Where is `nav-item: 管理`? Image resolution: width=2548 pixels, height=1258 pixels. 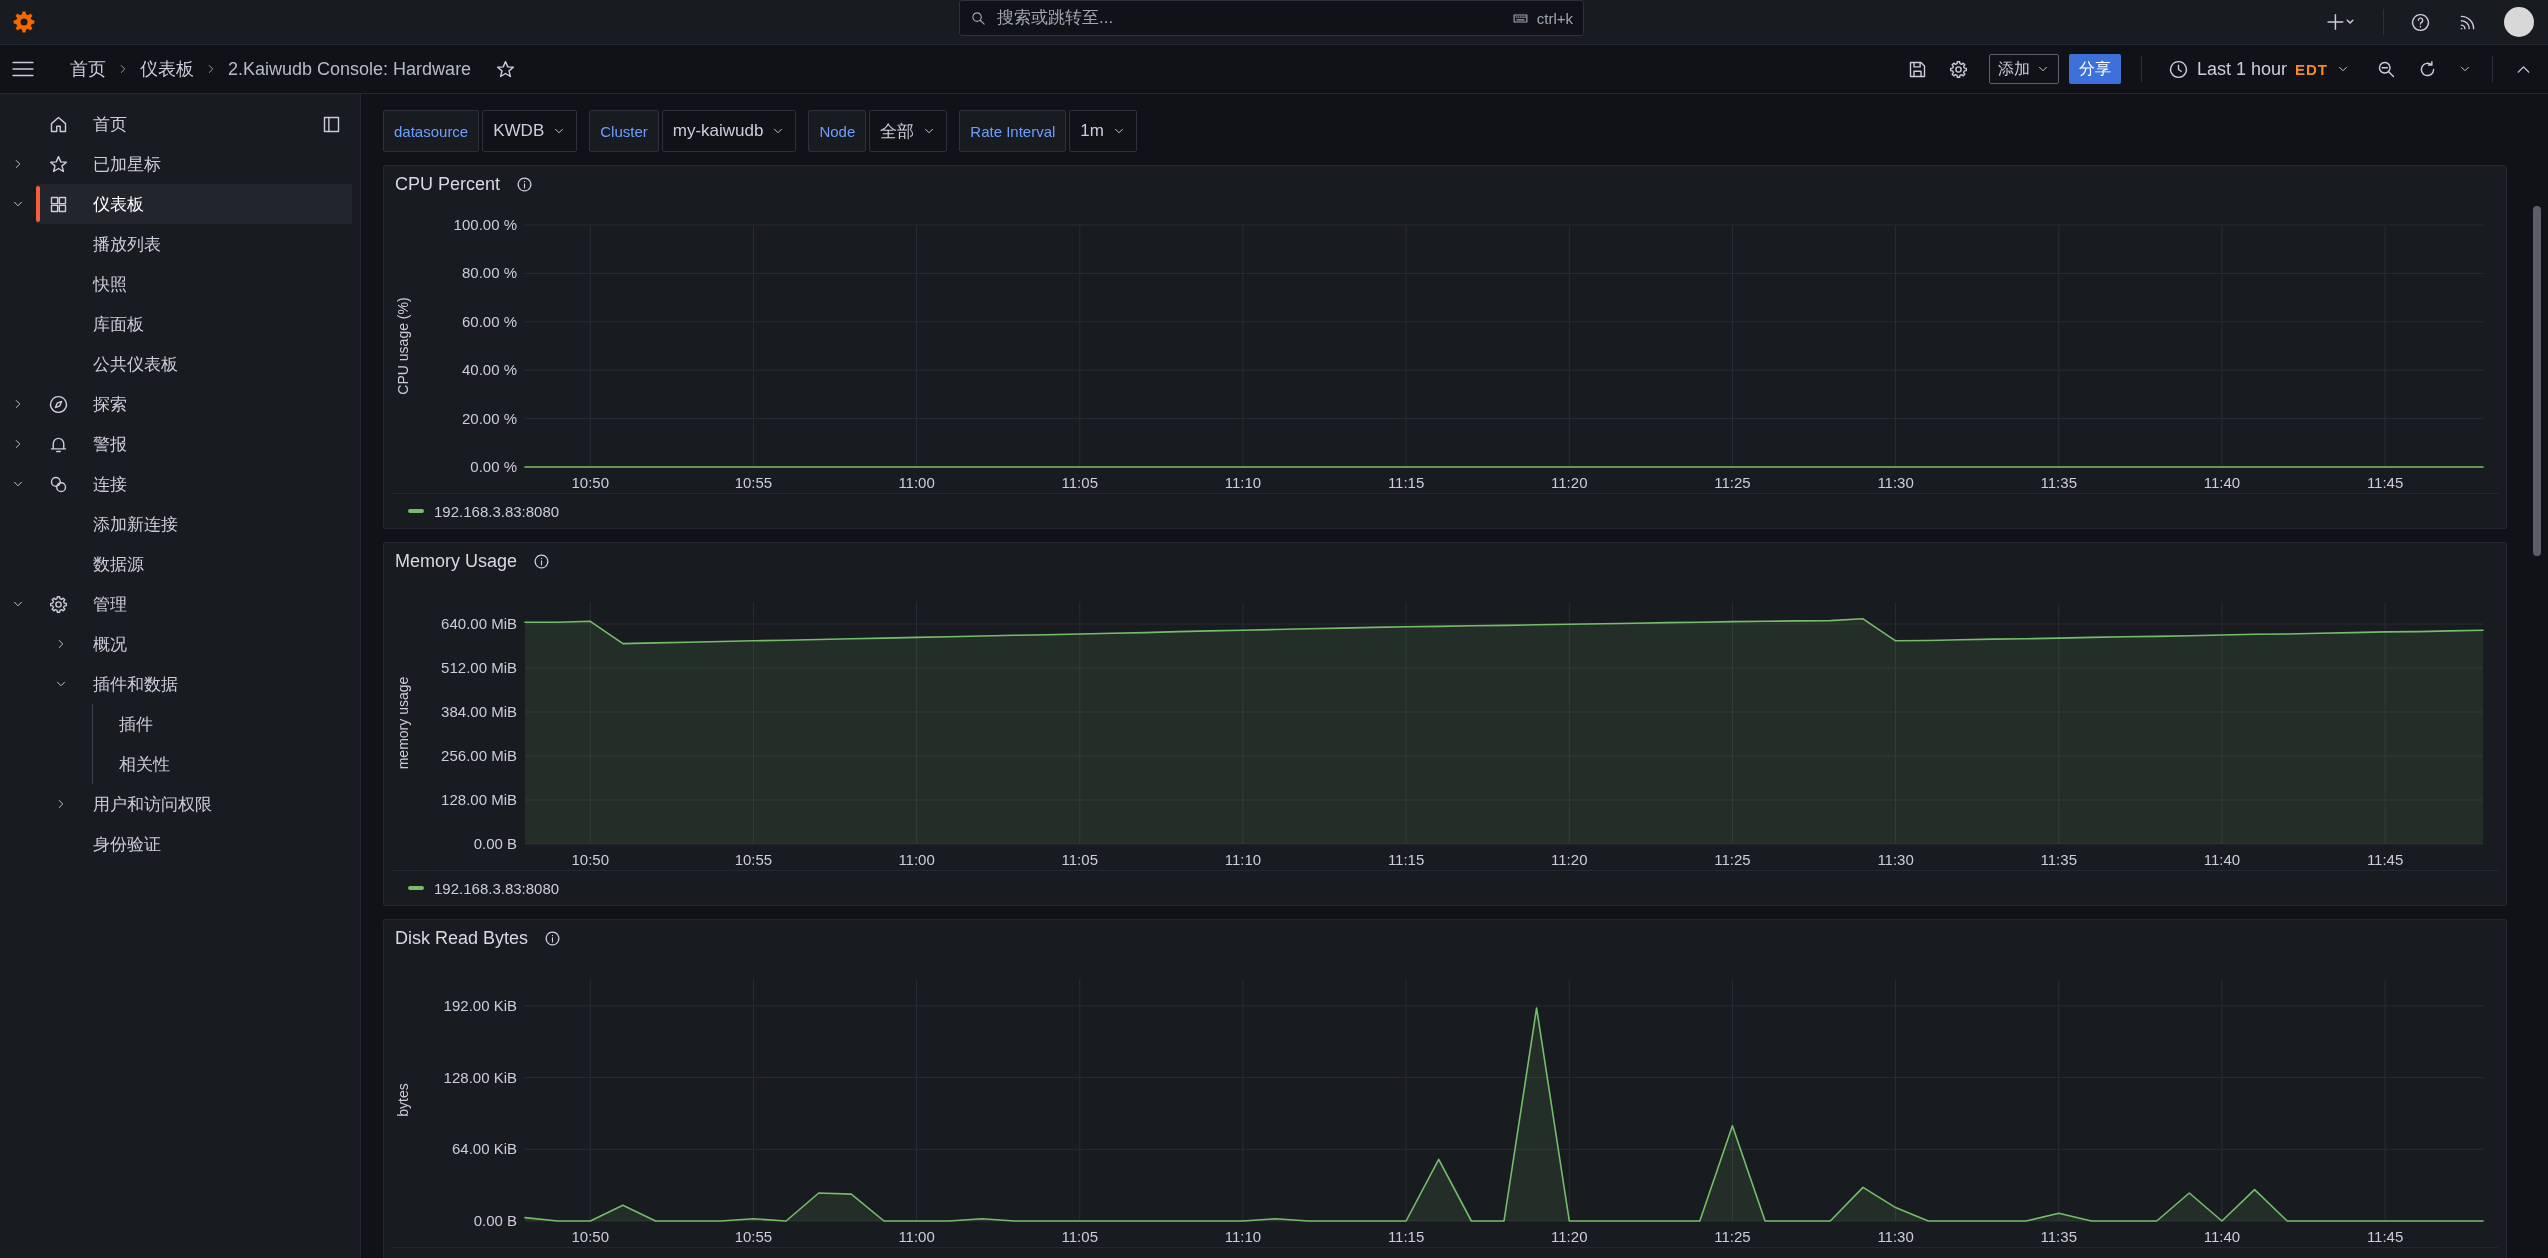
nav-item: 管理 is located at coordinates (194, 604).